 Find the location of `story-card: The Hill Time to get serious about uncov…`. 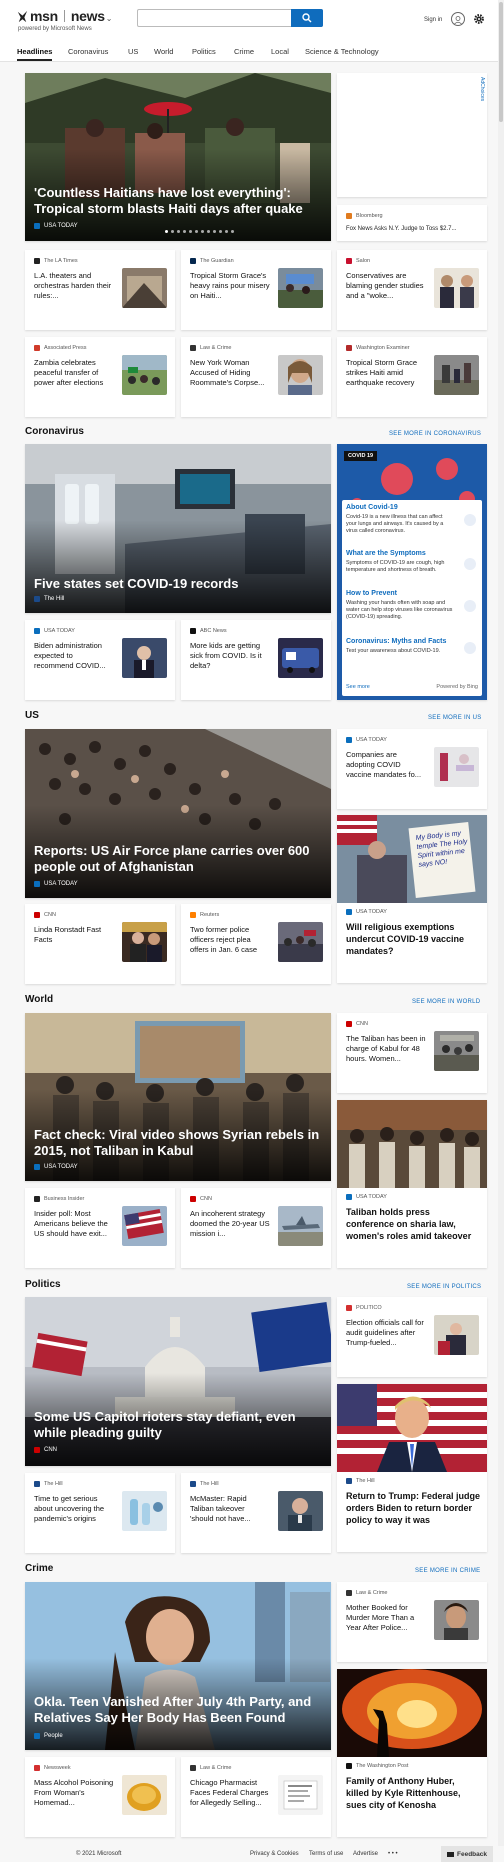

story-card: The Hill Time to get serious about uncov… is located at coordinates (100, 1513).